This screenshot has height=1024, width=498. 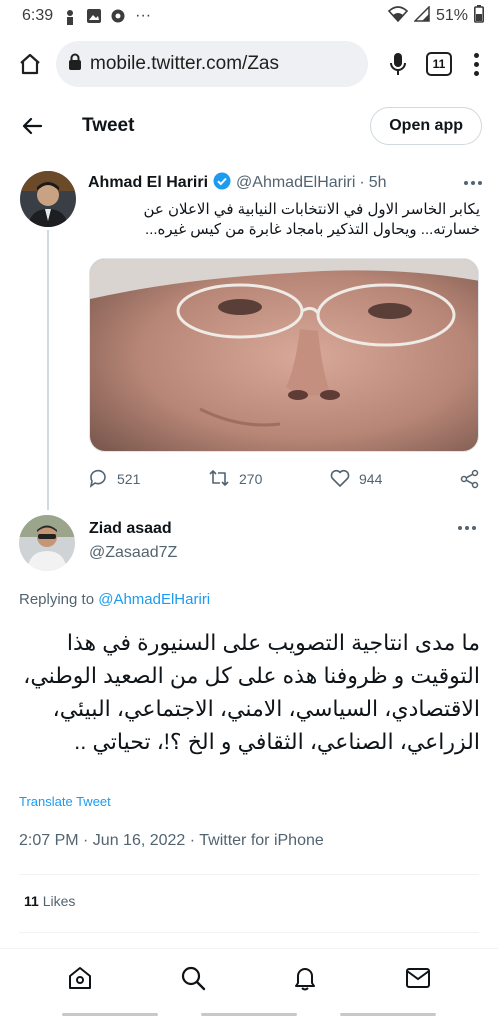 I want to click on bottom-nav, so click(x=249, y=977).